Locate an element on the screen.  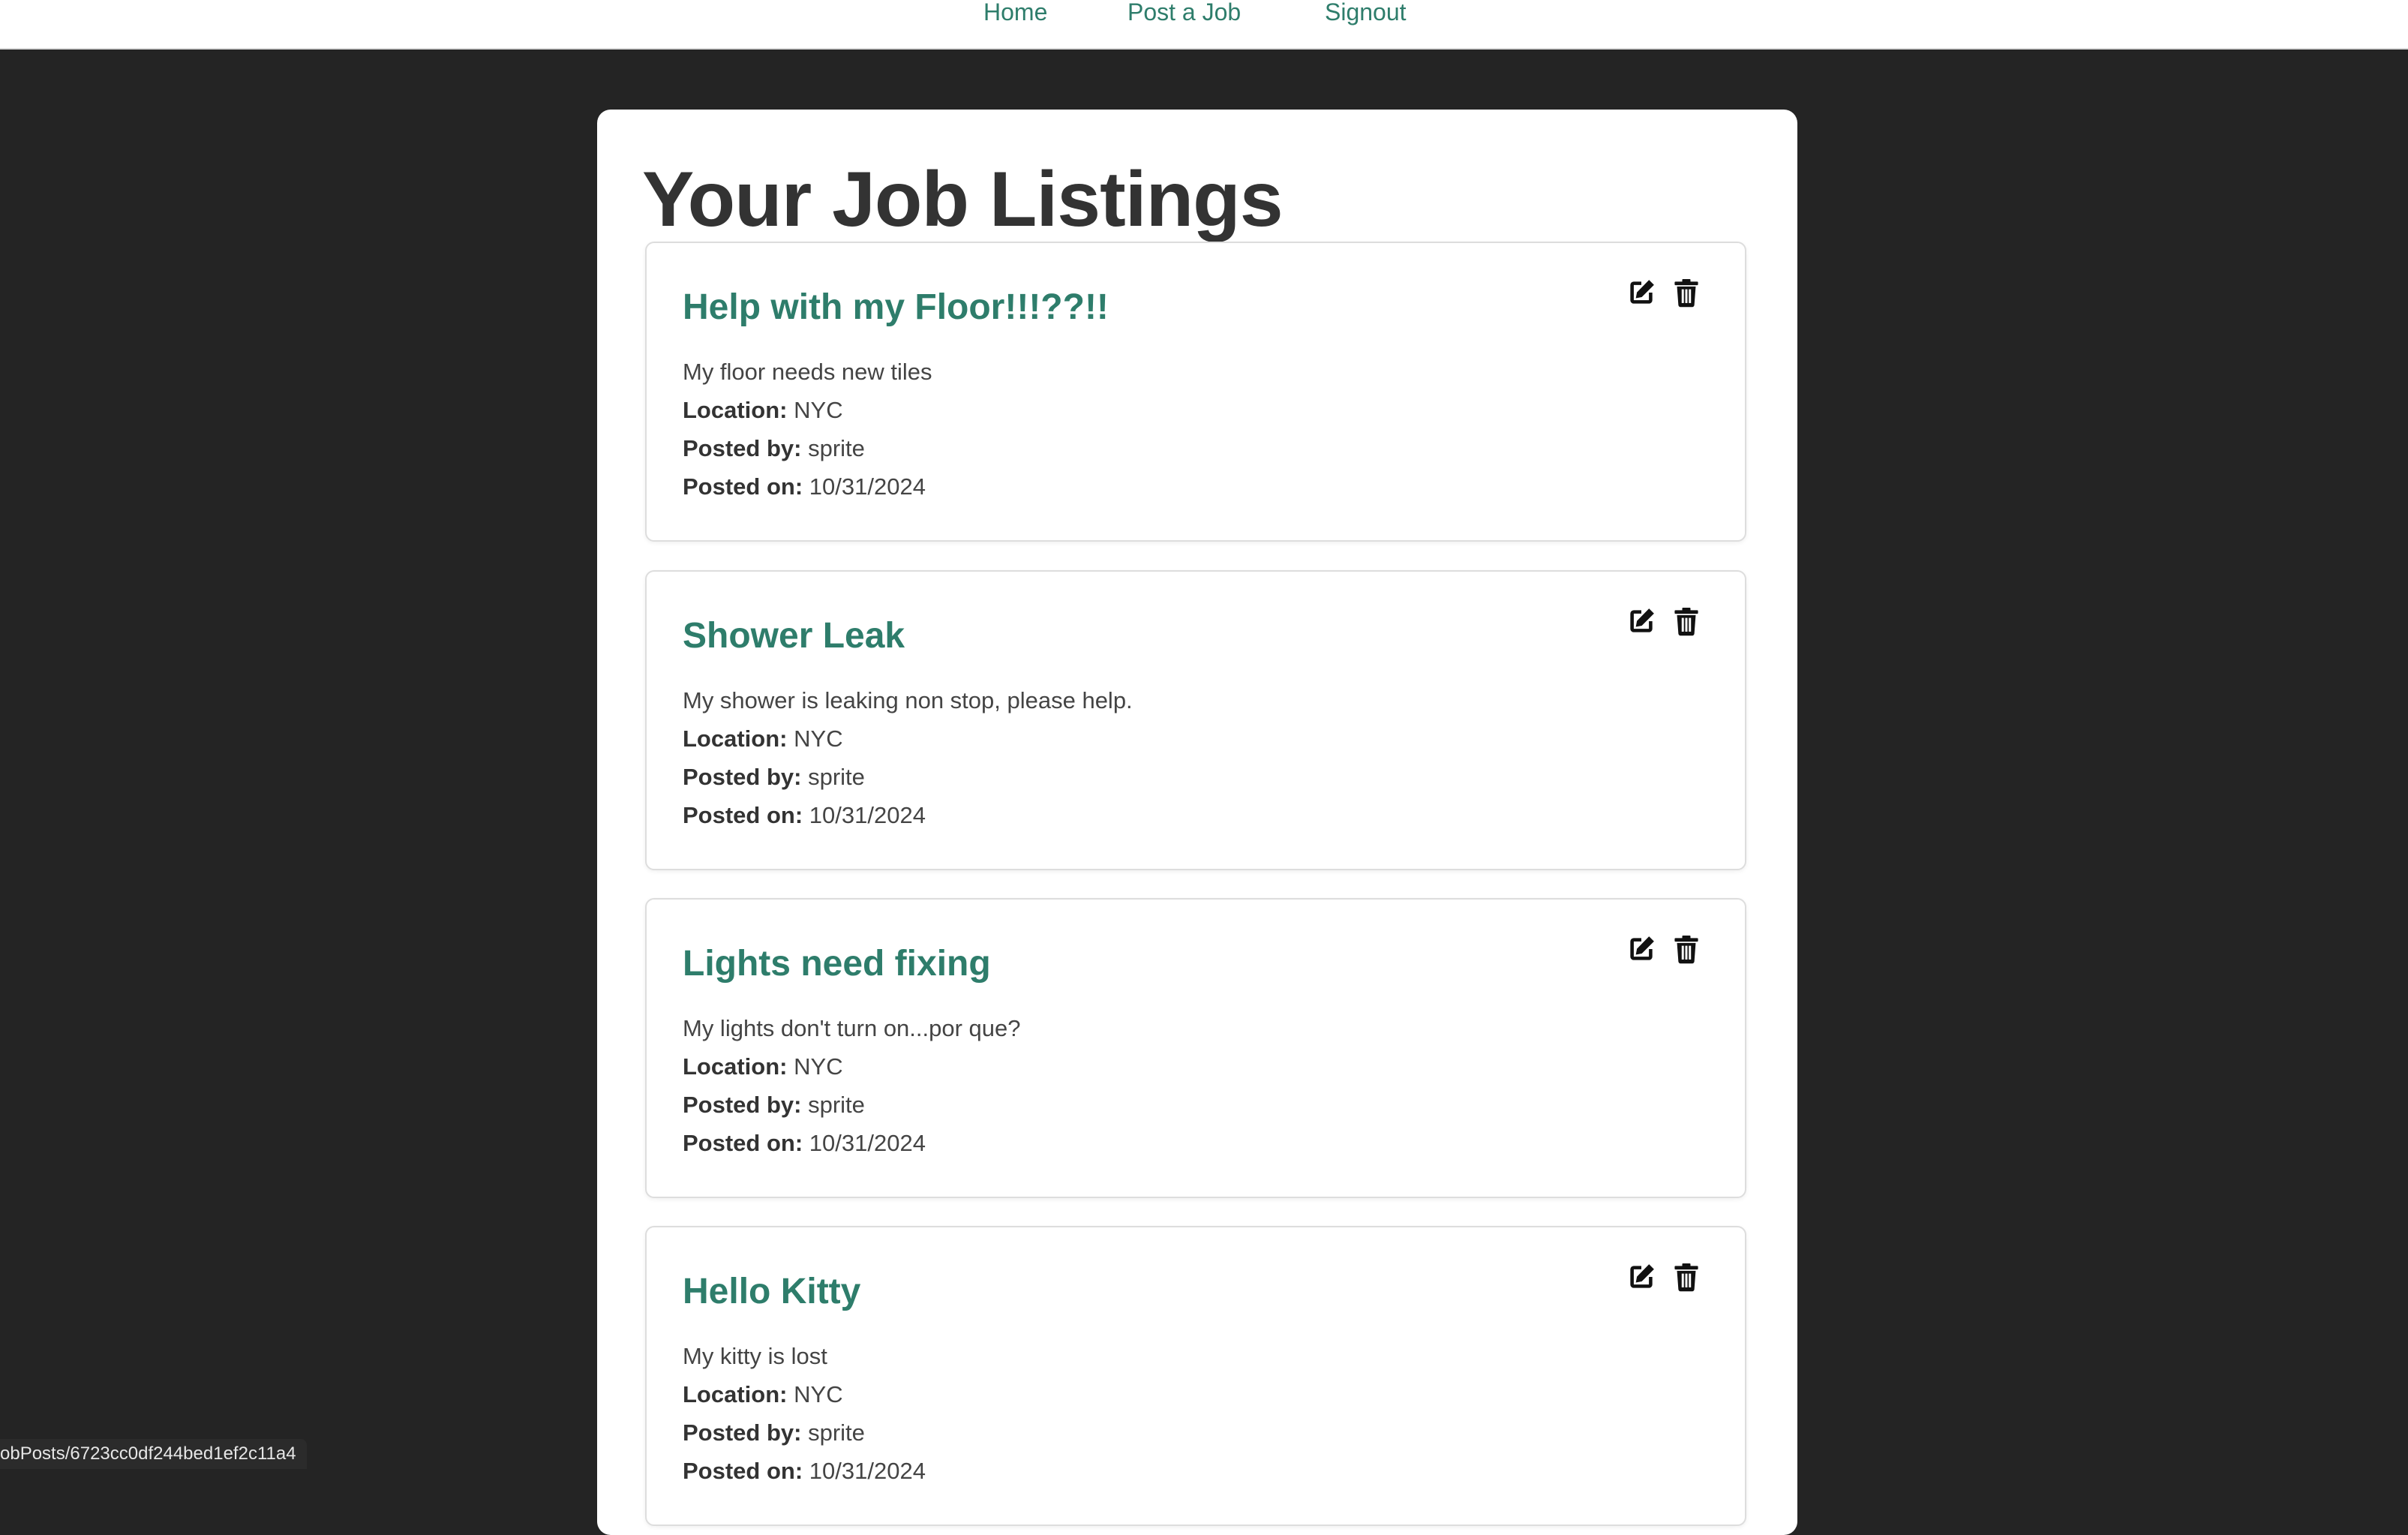
top-navigation: Home Post a Job Signout is located at coordinates (1204, 25).